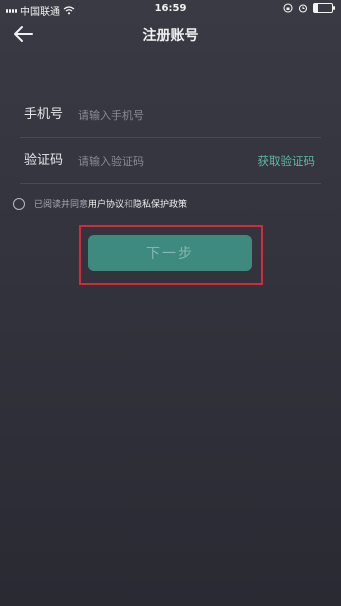 The image size is (341, 606). What do you see at coordinates (303, 8) in the screenshot?
I see `alarm-icon` at bounding box center [303, 8].